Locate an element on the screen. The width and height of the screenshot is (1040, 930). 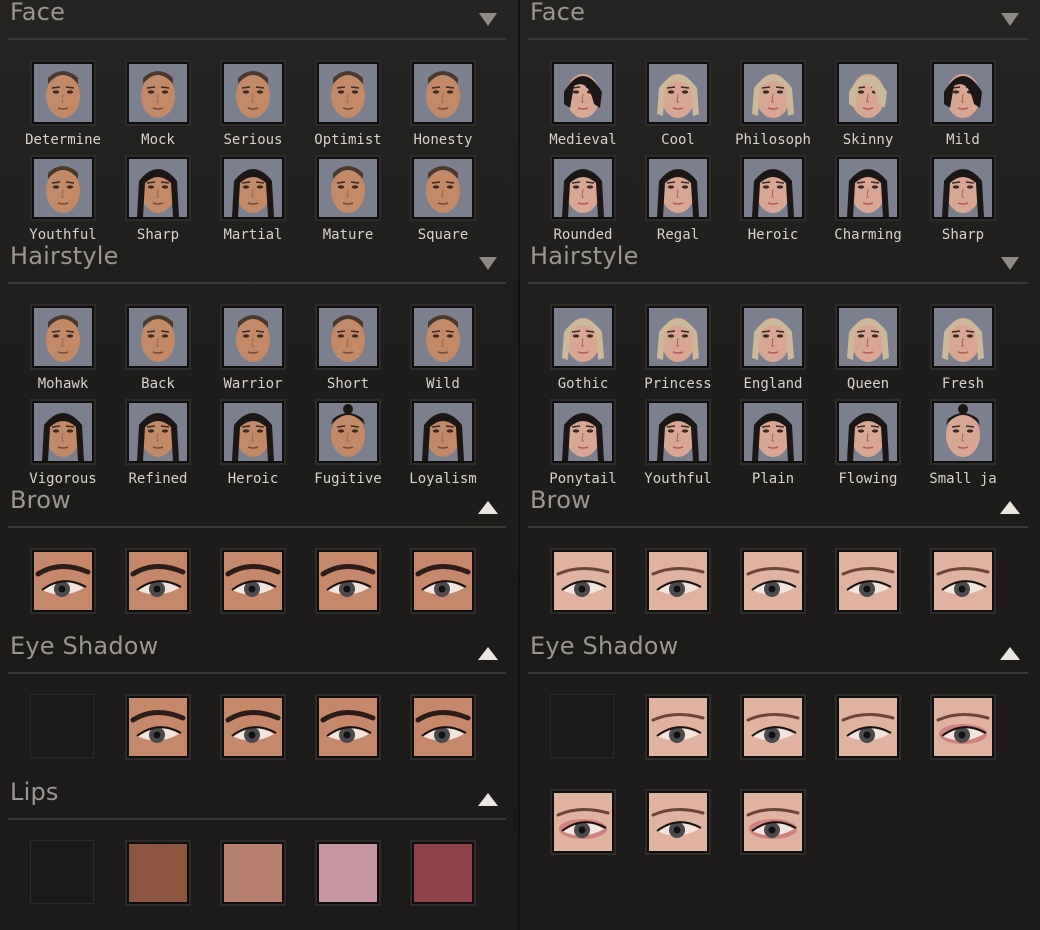
left-face-title: Face is located at coordinates (38, 13).